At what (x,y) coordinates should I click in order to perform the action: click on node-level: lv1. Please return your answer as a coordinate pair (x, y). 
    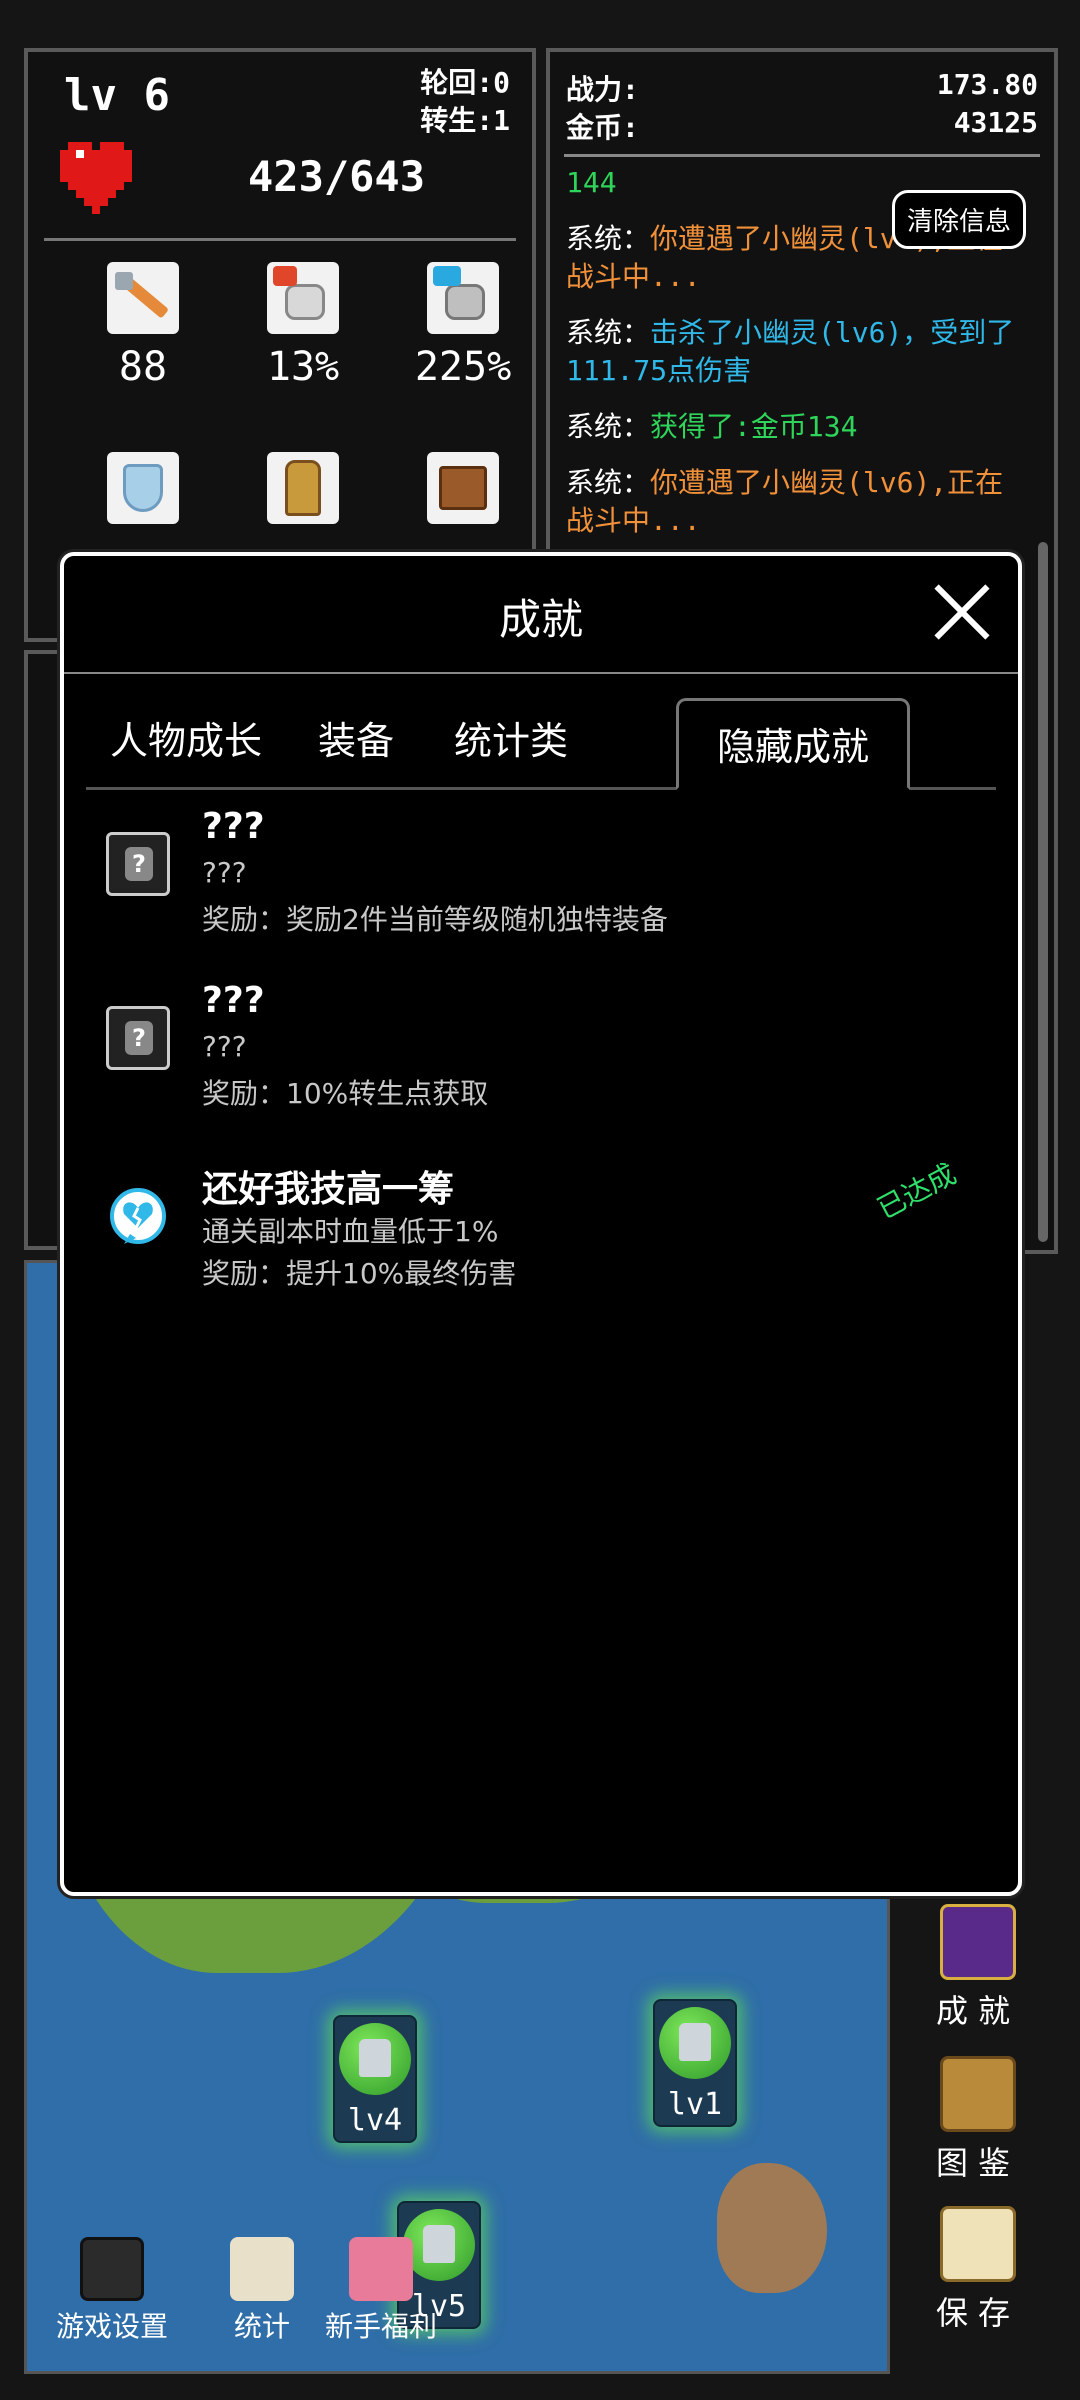
    Looking at the image, I should click on (695, 2104).